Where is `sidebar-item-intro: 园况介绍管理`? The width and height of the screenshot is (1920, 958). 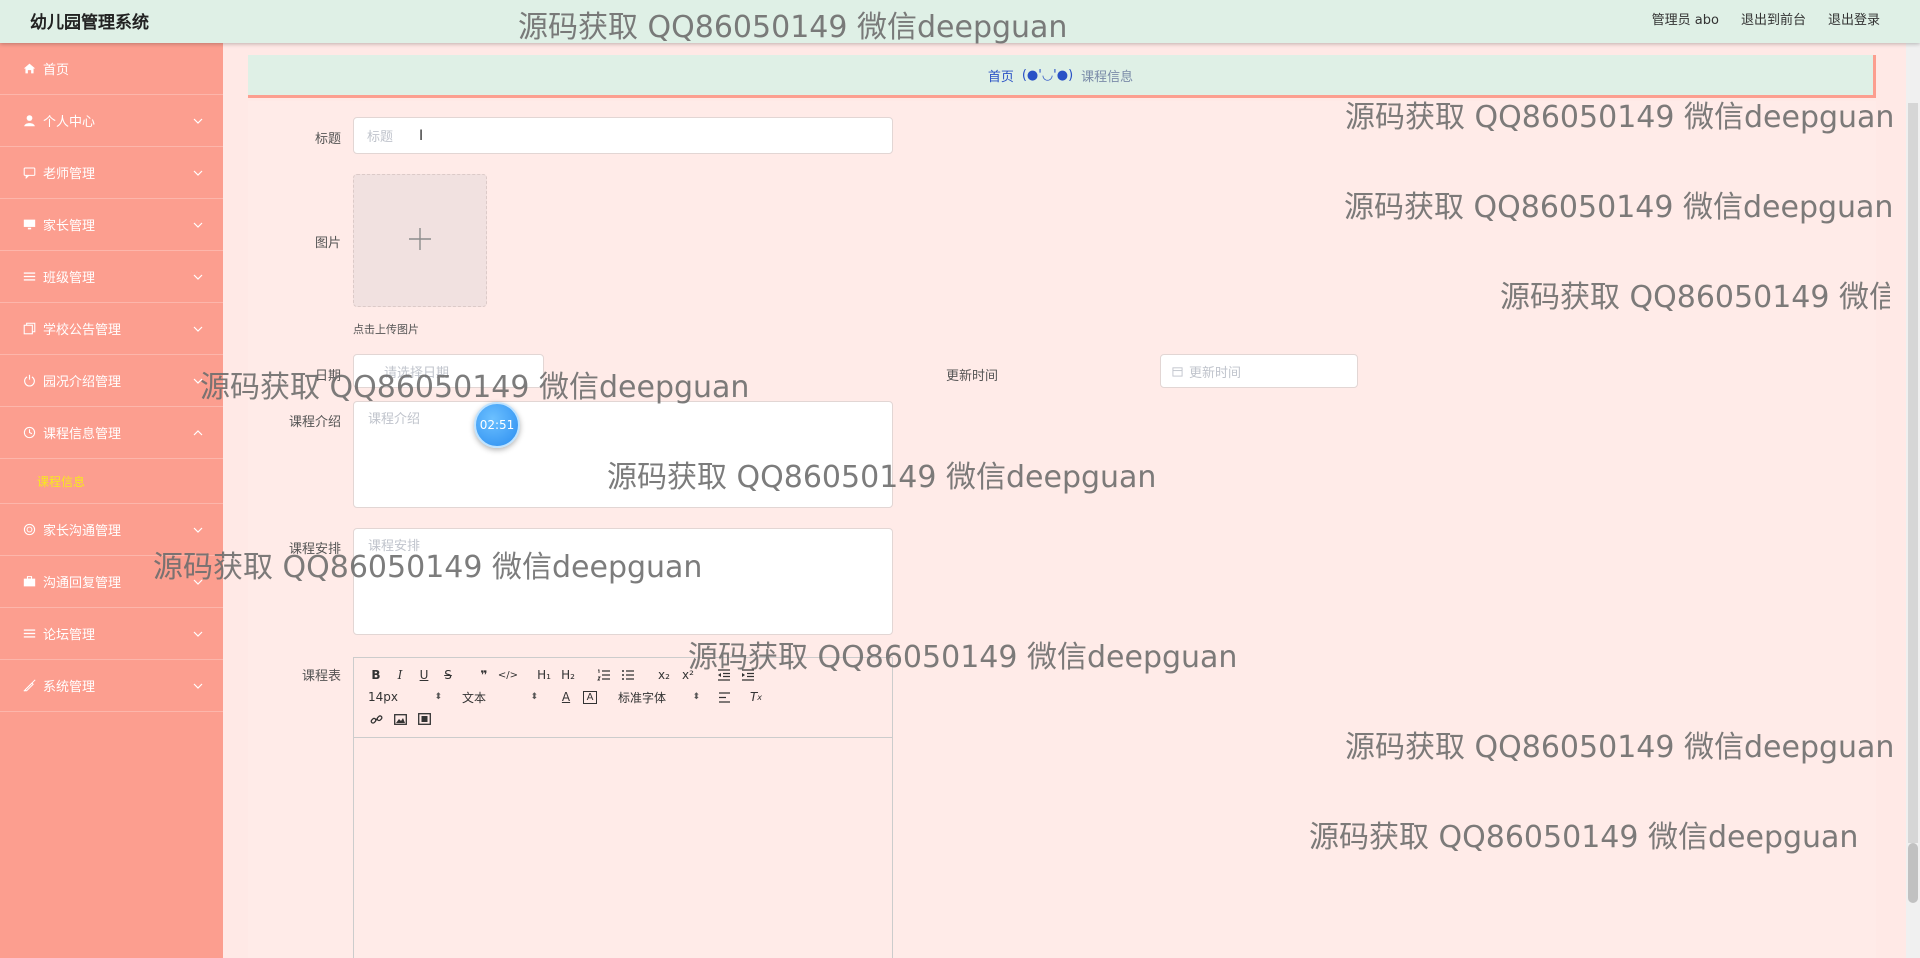
sidebar-item-intro: 园况介绍管理 is located at coordinates (111, 381).